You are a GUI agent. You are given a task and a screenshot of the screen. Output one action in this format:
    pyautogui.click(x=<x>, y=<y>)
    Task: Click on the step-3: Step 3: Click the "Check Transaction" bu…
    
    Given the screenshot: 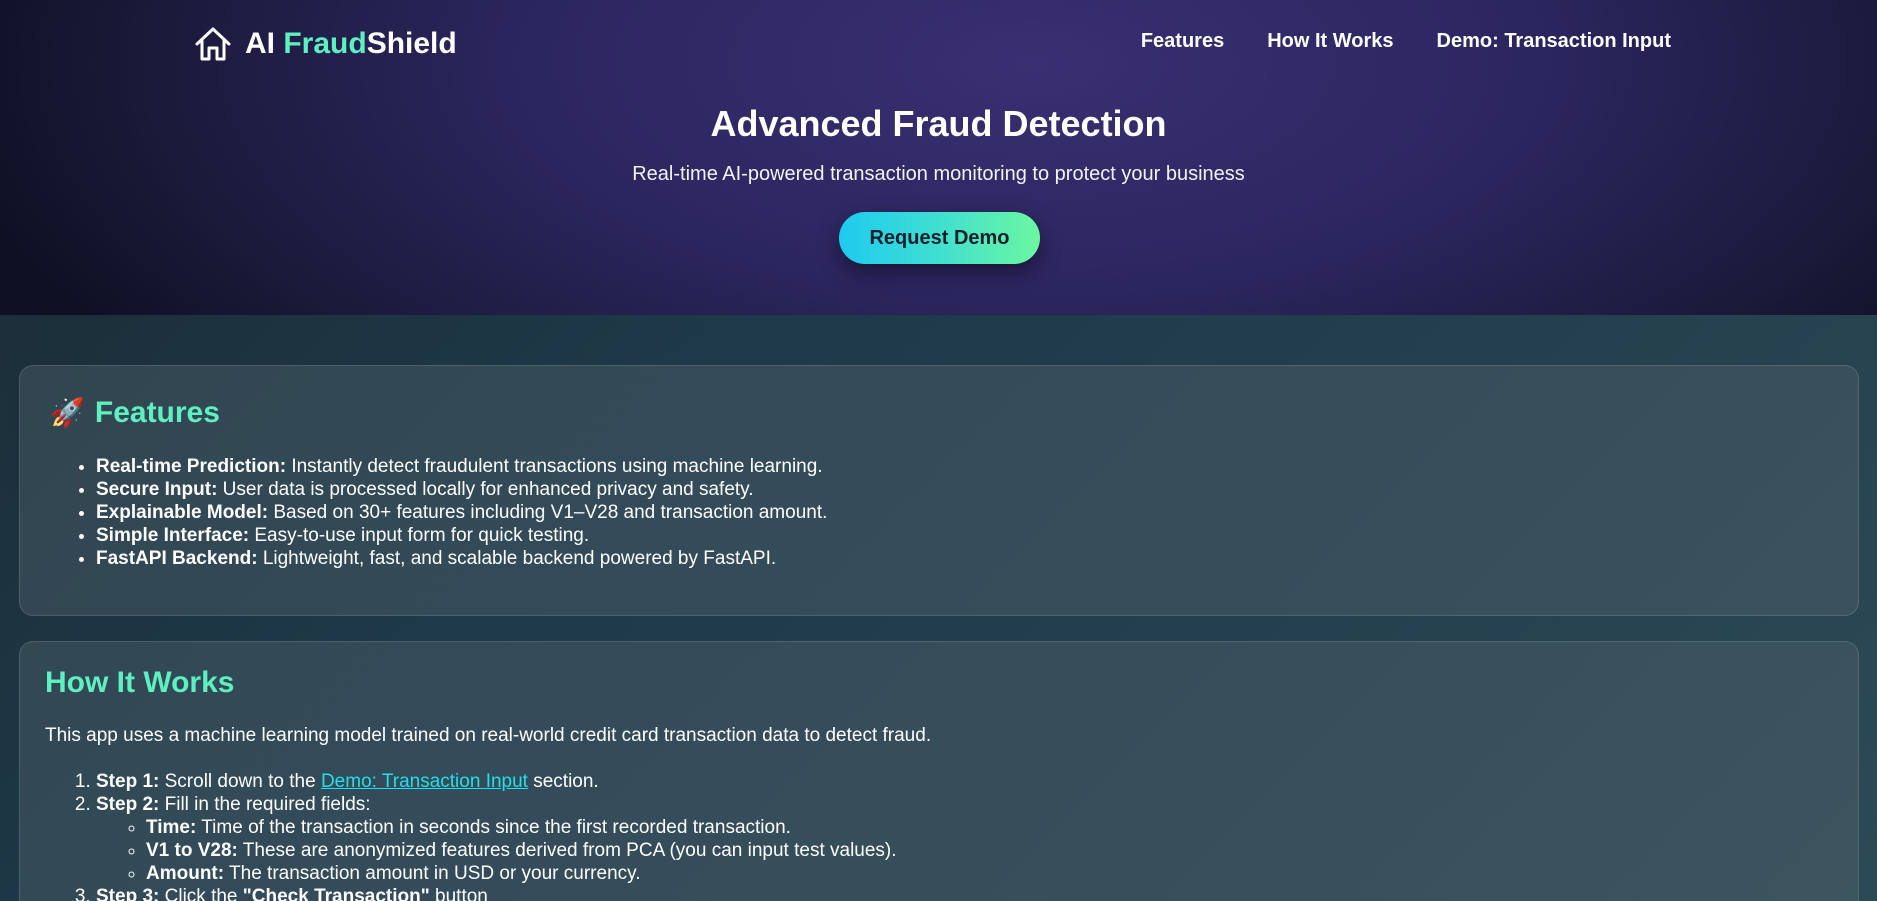 What is the action you would take?
    pyautogui.click(x=496, y=893)
    